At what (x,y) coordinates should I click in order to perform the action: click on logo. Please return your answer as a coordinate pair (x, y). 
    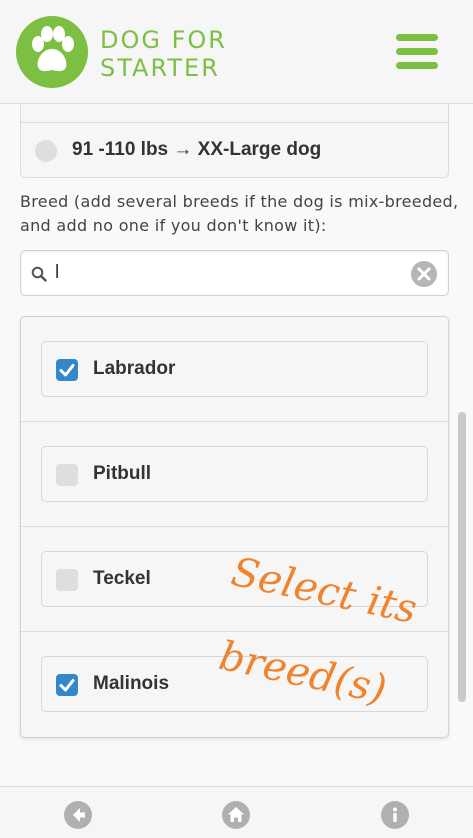
    Looking at the image, I should click on (52, 52).